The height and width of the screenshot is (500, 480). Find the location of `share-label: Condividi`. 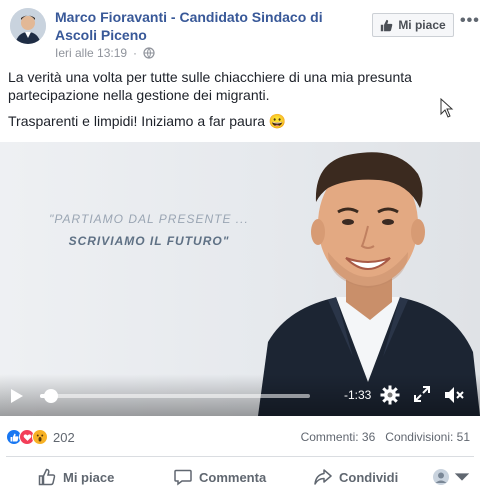

share-label: Condividi is located at coordinates (369, 477).